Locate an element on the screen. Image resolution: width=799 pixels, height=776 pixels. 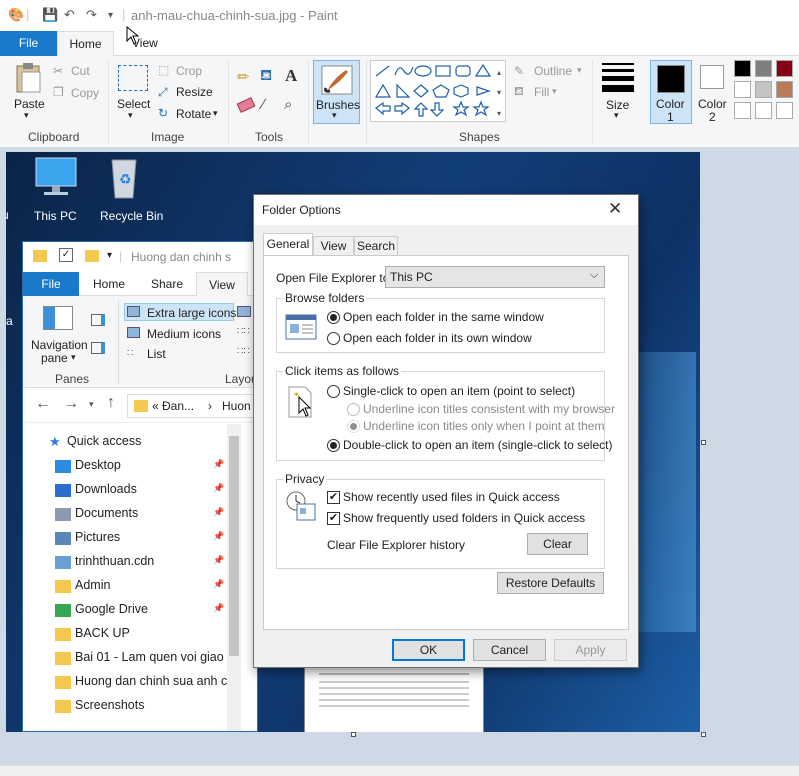
back-arrow-icon: ← is located at coordinates (43, 404).